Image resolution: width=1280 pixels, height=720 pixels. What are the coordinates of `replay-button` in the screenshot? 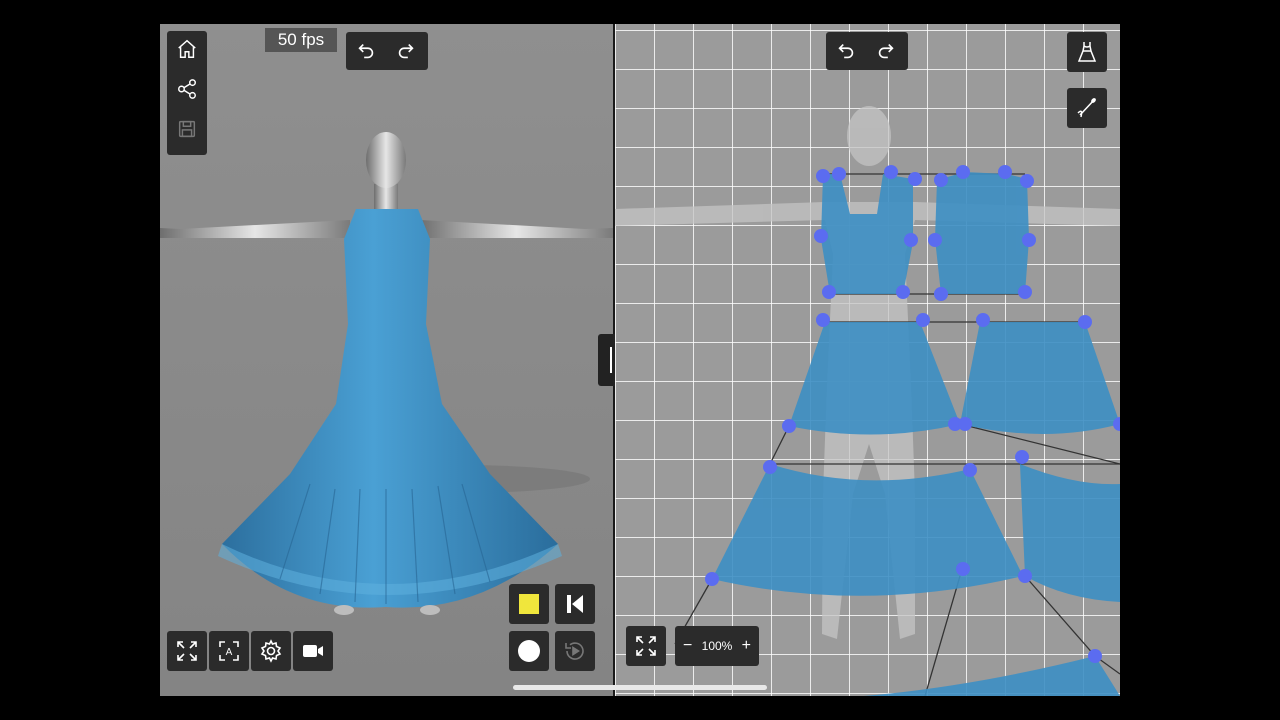 It's located at (575, 651).